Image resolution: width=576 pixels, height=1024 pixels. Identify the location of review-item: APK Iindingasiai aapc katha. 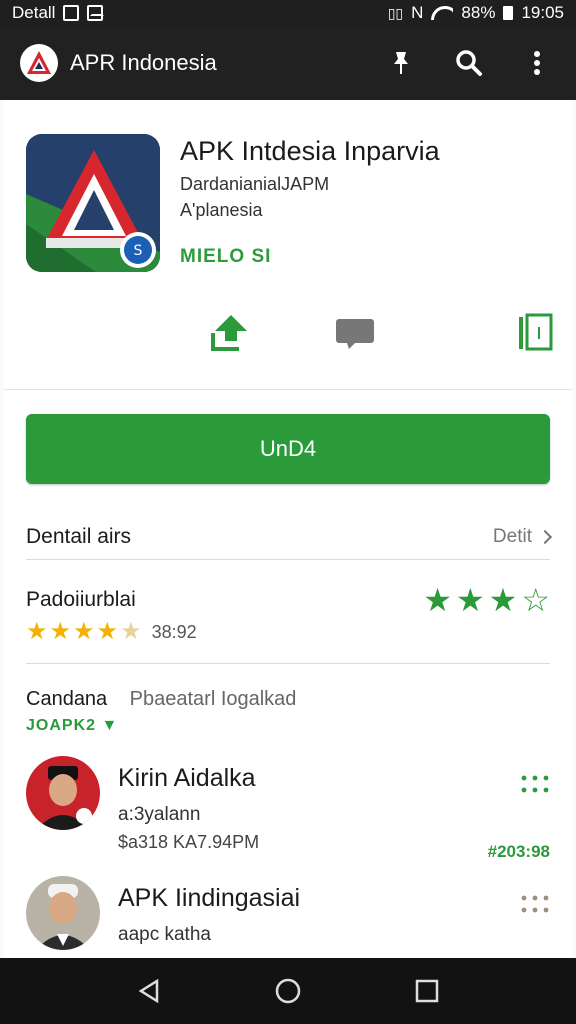
(288, 917).